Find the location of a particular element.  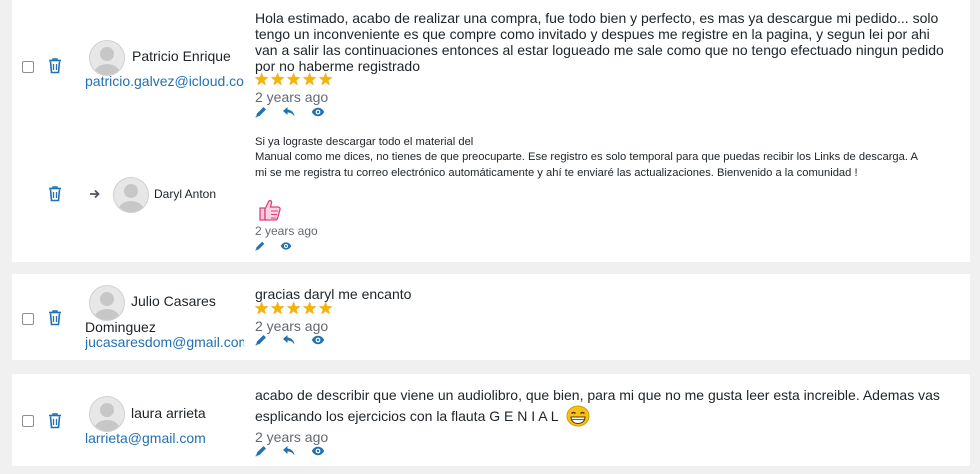

author-name: Patricio Enrique is located at coordinates (181, 56).